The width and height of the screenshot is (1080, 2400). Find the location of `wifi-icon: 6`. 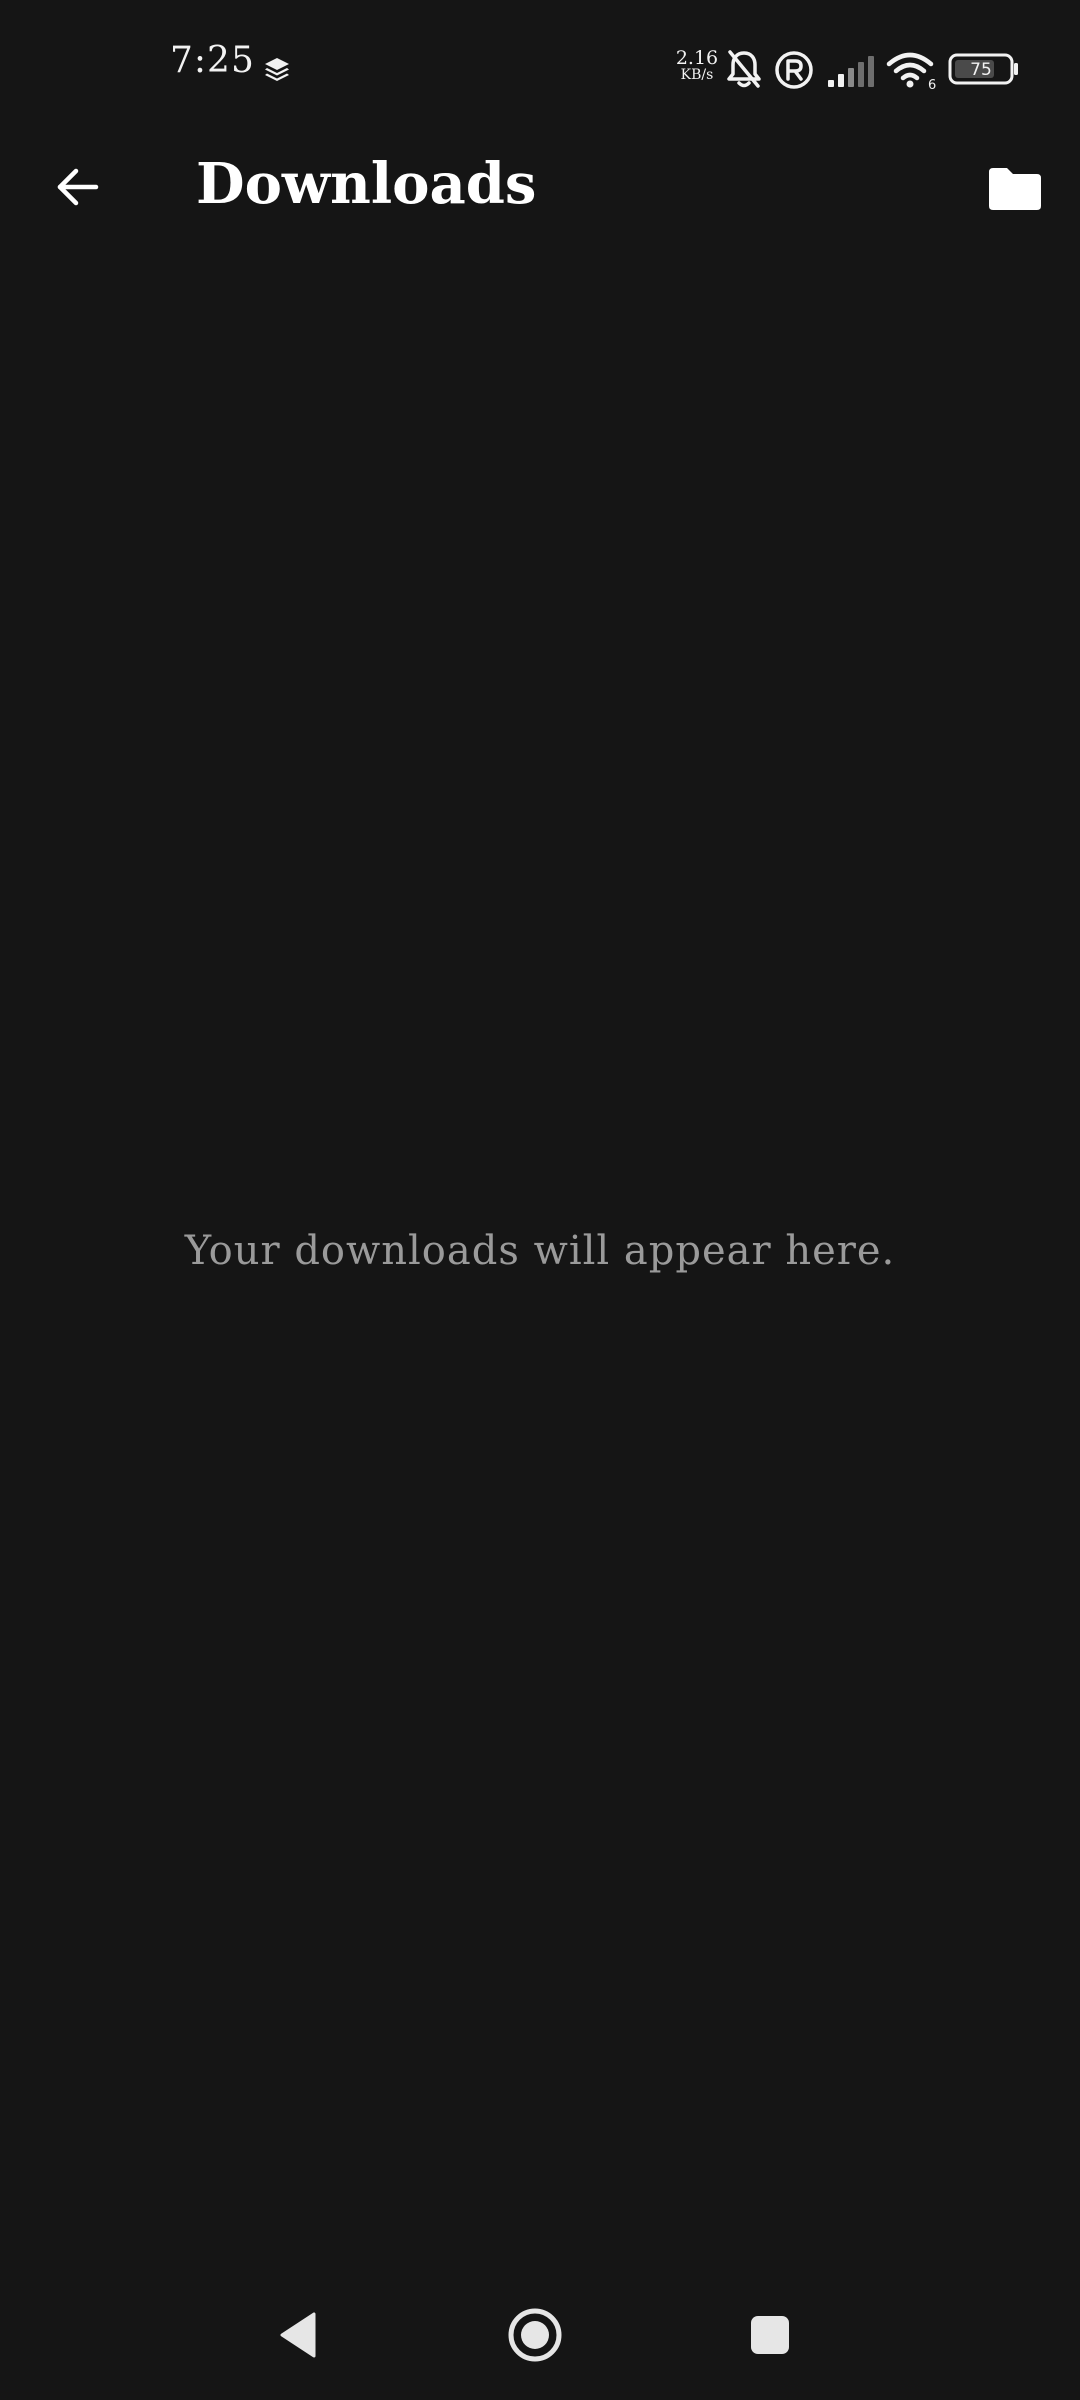

wifi-icon: 6 is located at coordinates (912, 72).